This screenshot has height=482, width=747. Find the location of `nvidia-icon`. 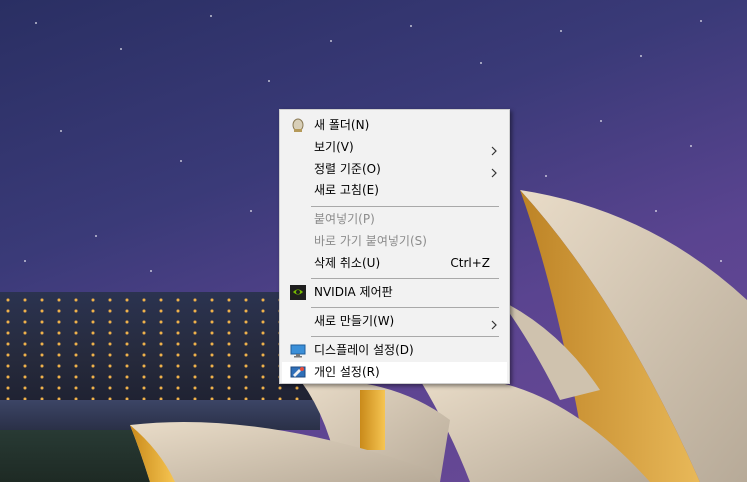

nvidia-icon is located at coordinates (298, 292).